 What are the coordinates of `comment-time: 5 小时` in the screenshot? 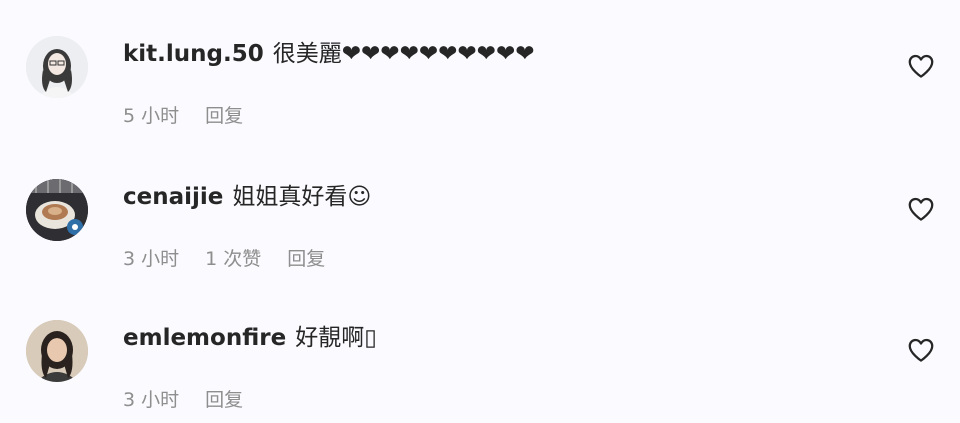 It's located at (151, 116).